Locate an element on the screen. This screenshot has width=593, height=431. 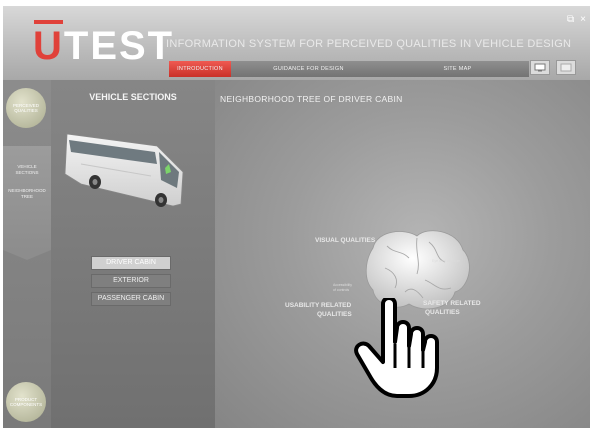
monitor-icon is located at coordinates (566, 67).